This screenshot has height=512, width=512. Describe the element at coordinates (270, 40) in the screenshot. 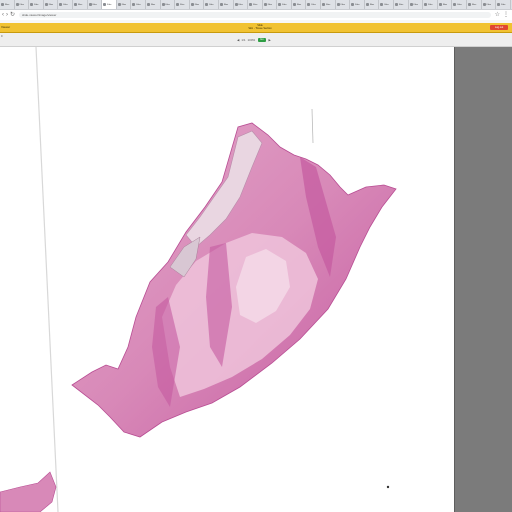

I see `next-slide-icon: ▶` at that location.